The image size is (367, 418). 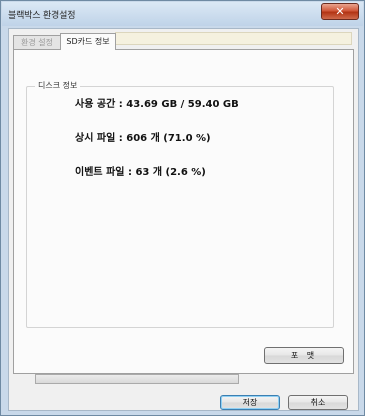 I want to click on close-icon: ✕, so click(x=340, y=11).